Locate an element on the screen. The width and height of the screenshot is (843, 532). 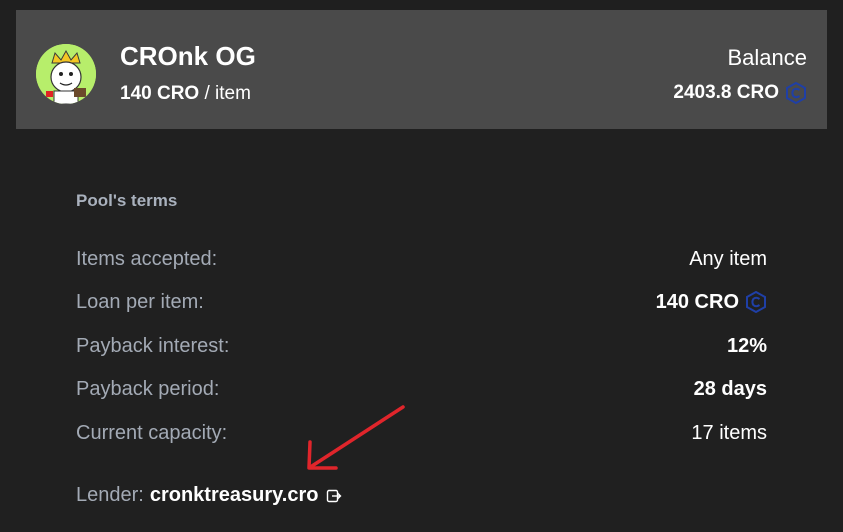
term-label: Current capacity: is located at coordinates (152, 432).